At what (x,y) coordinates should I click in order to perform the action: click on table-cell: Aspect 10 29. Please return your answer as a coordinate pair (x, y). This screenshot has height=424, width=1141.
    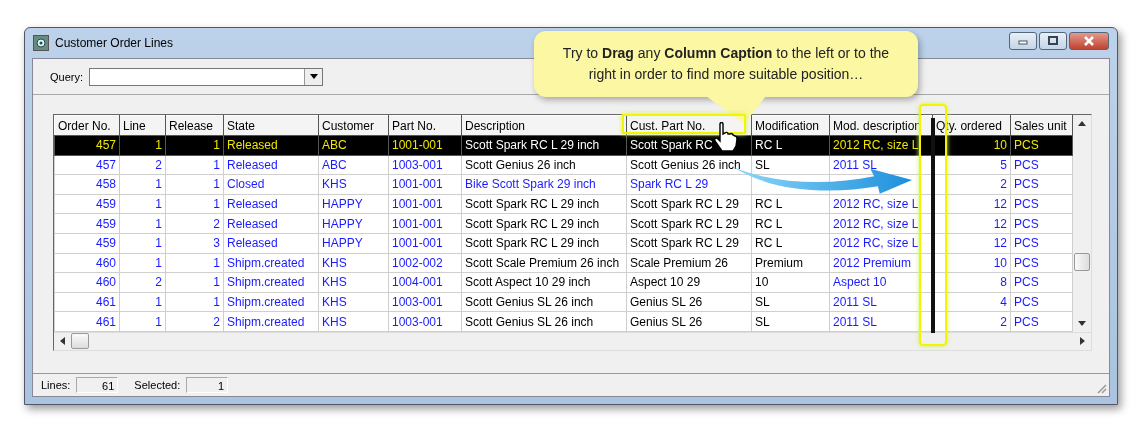
    Looking at the image, I should click on (665, 282).